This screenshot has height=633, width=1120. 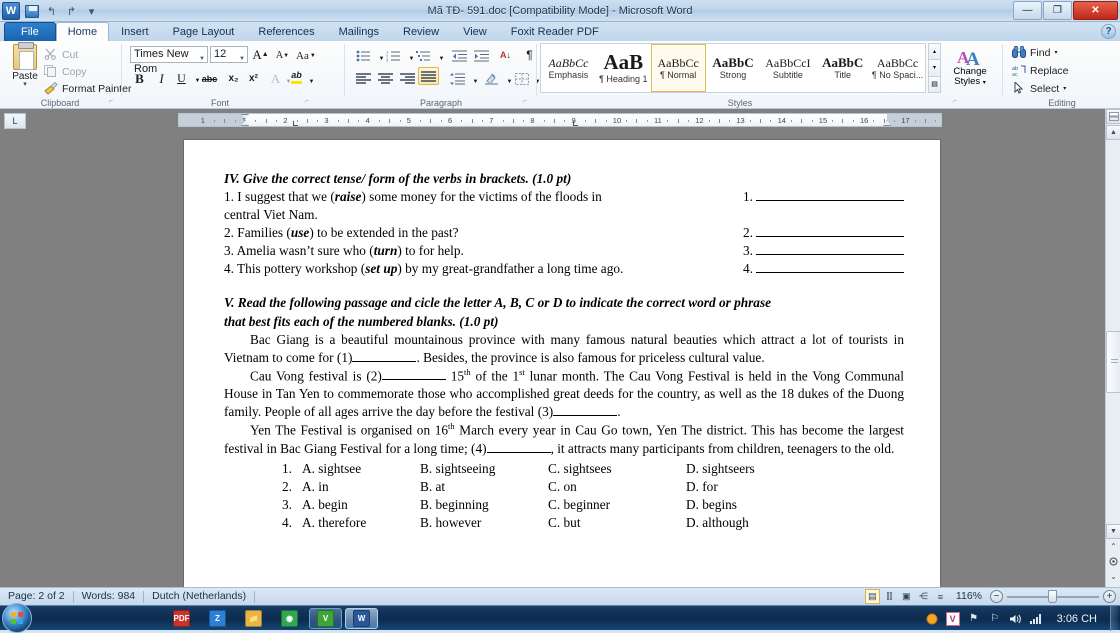 I want to click on maximize-button: ❐, so click(x=1057, y=10).